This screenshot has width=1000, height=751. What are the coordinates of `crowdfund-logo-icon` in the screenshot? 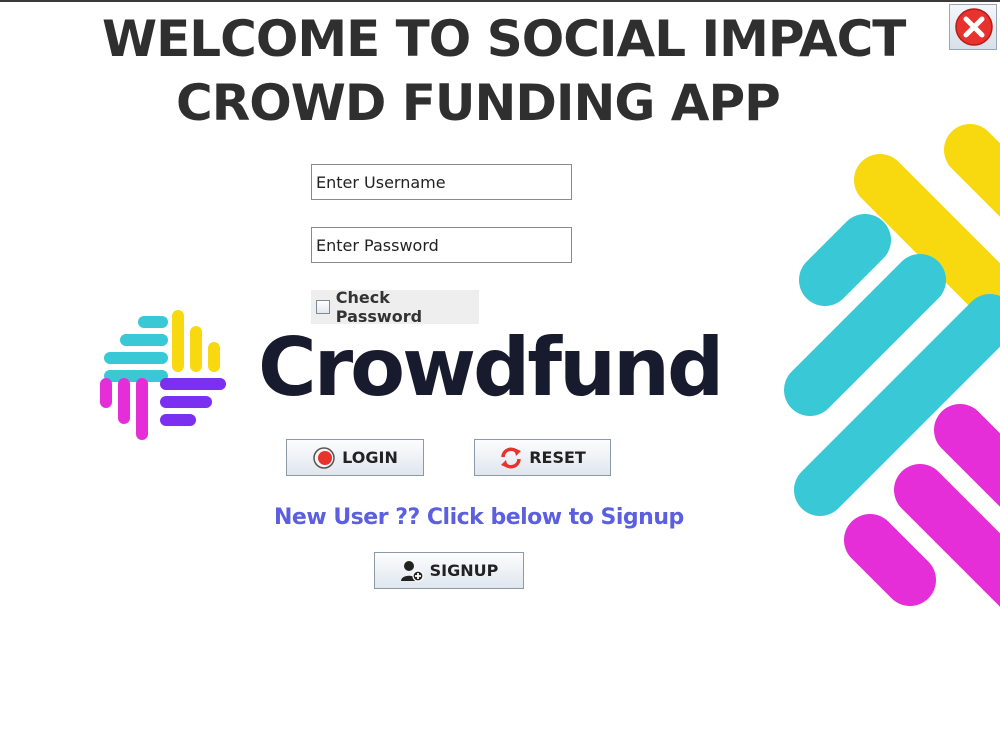 It's located at (163, 375).